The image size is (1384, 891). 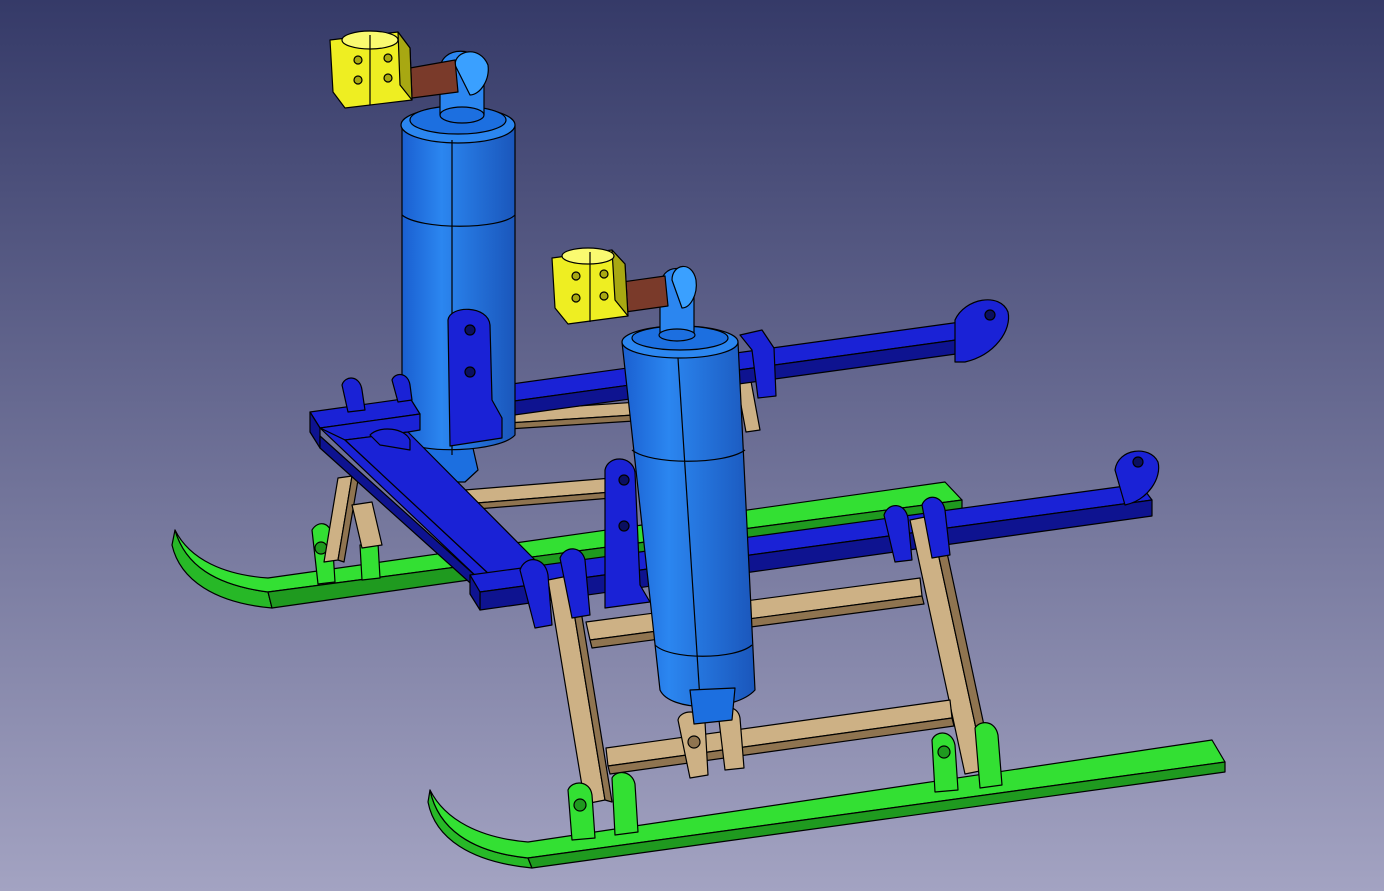 I want to click on front-piston-rod, so click(x=645, y=294).